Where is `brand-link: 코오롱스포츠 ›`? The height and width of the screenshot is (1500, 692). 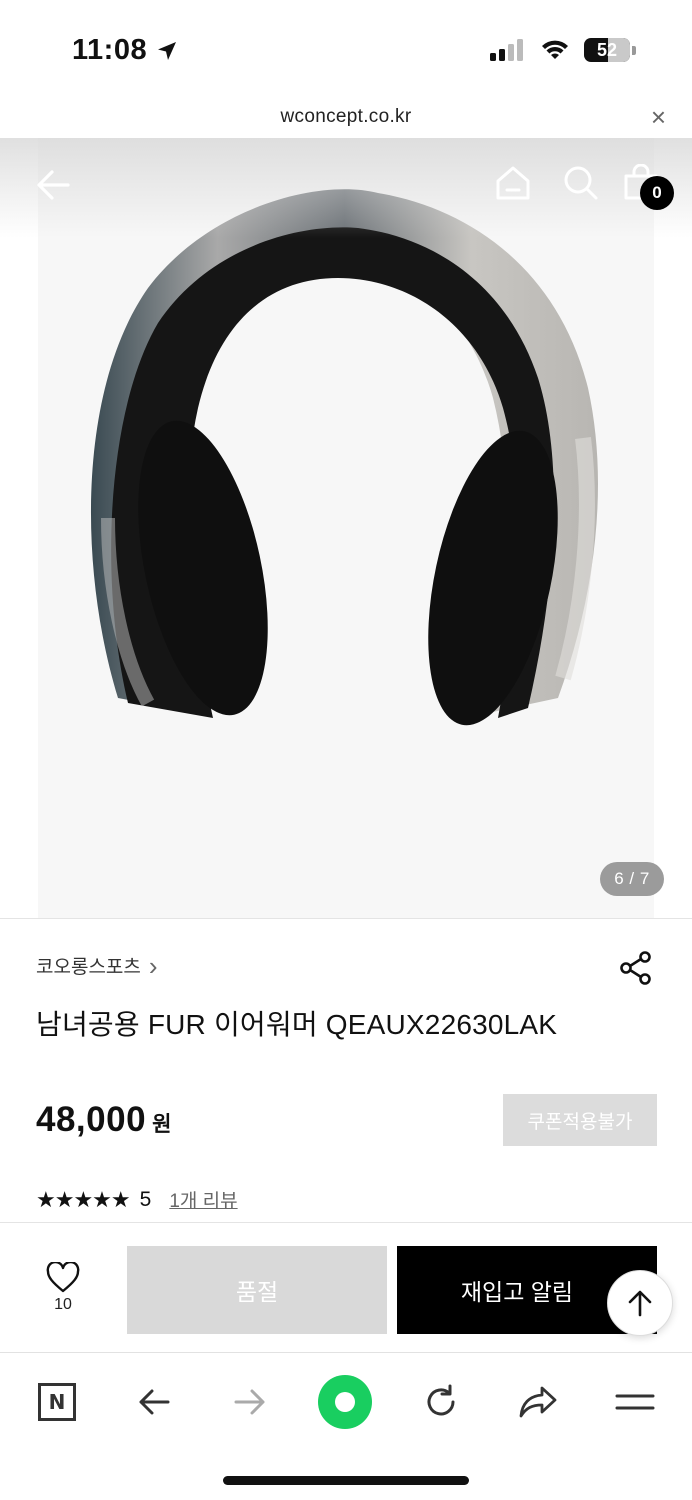 brand-link: 코오롱스포츠 › is located at coordinates (97, 965).